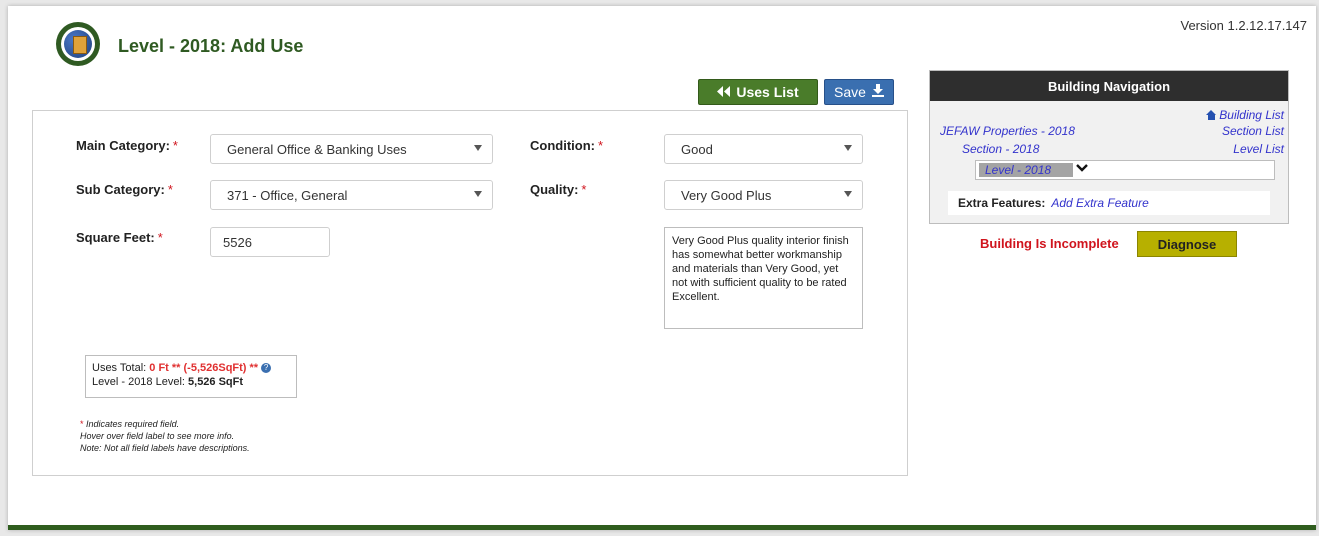  Describe the element at coordinates (724, 92) in the screenshot. I see `double-chevron-left-icon` at that location.